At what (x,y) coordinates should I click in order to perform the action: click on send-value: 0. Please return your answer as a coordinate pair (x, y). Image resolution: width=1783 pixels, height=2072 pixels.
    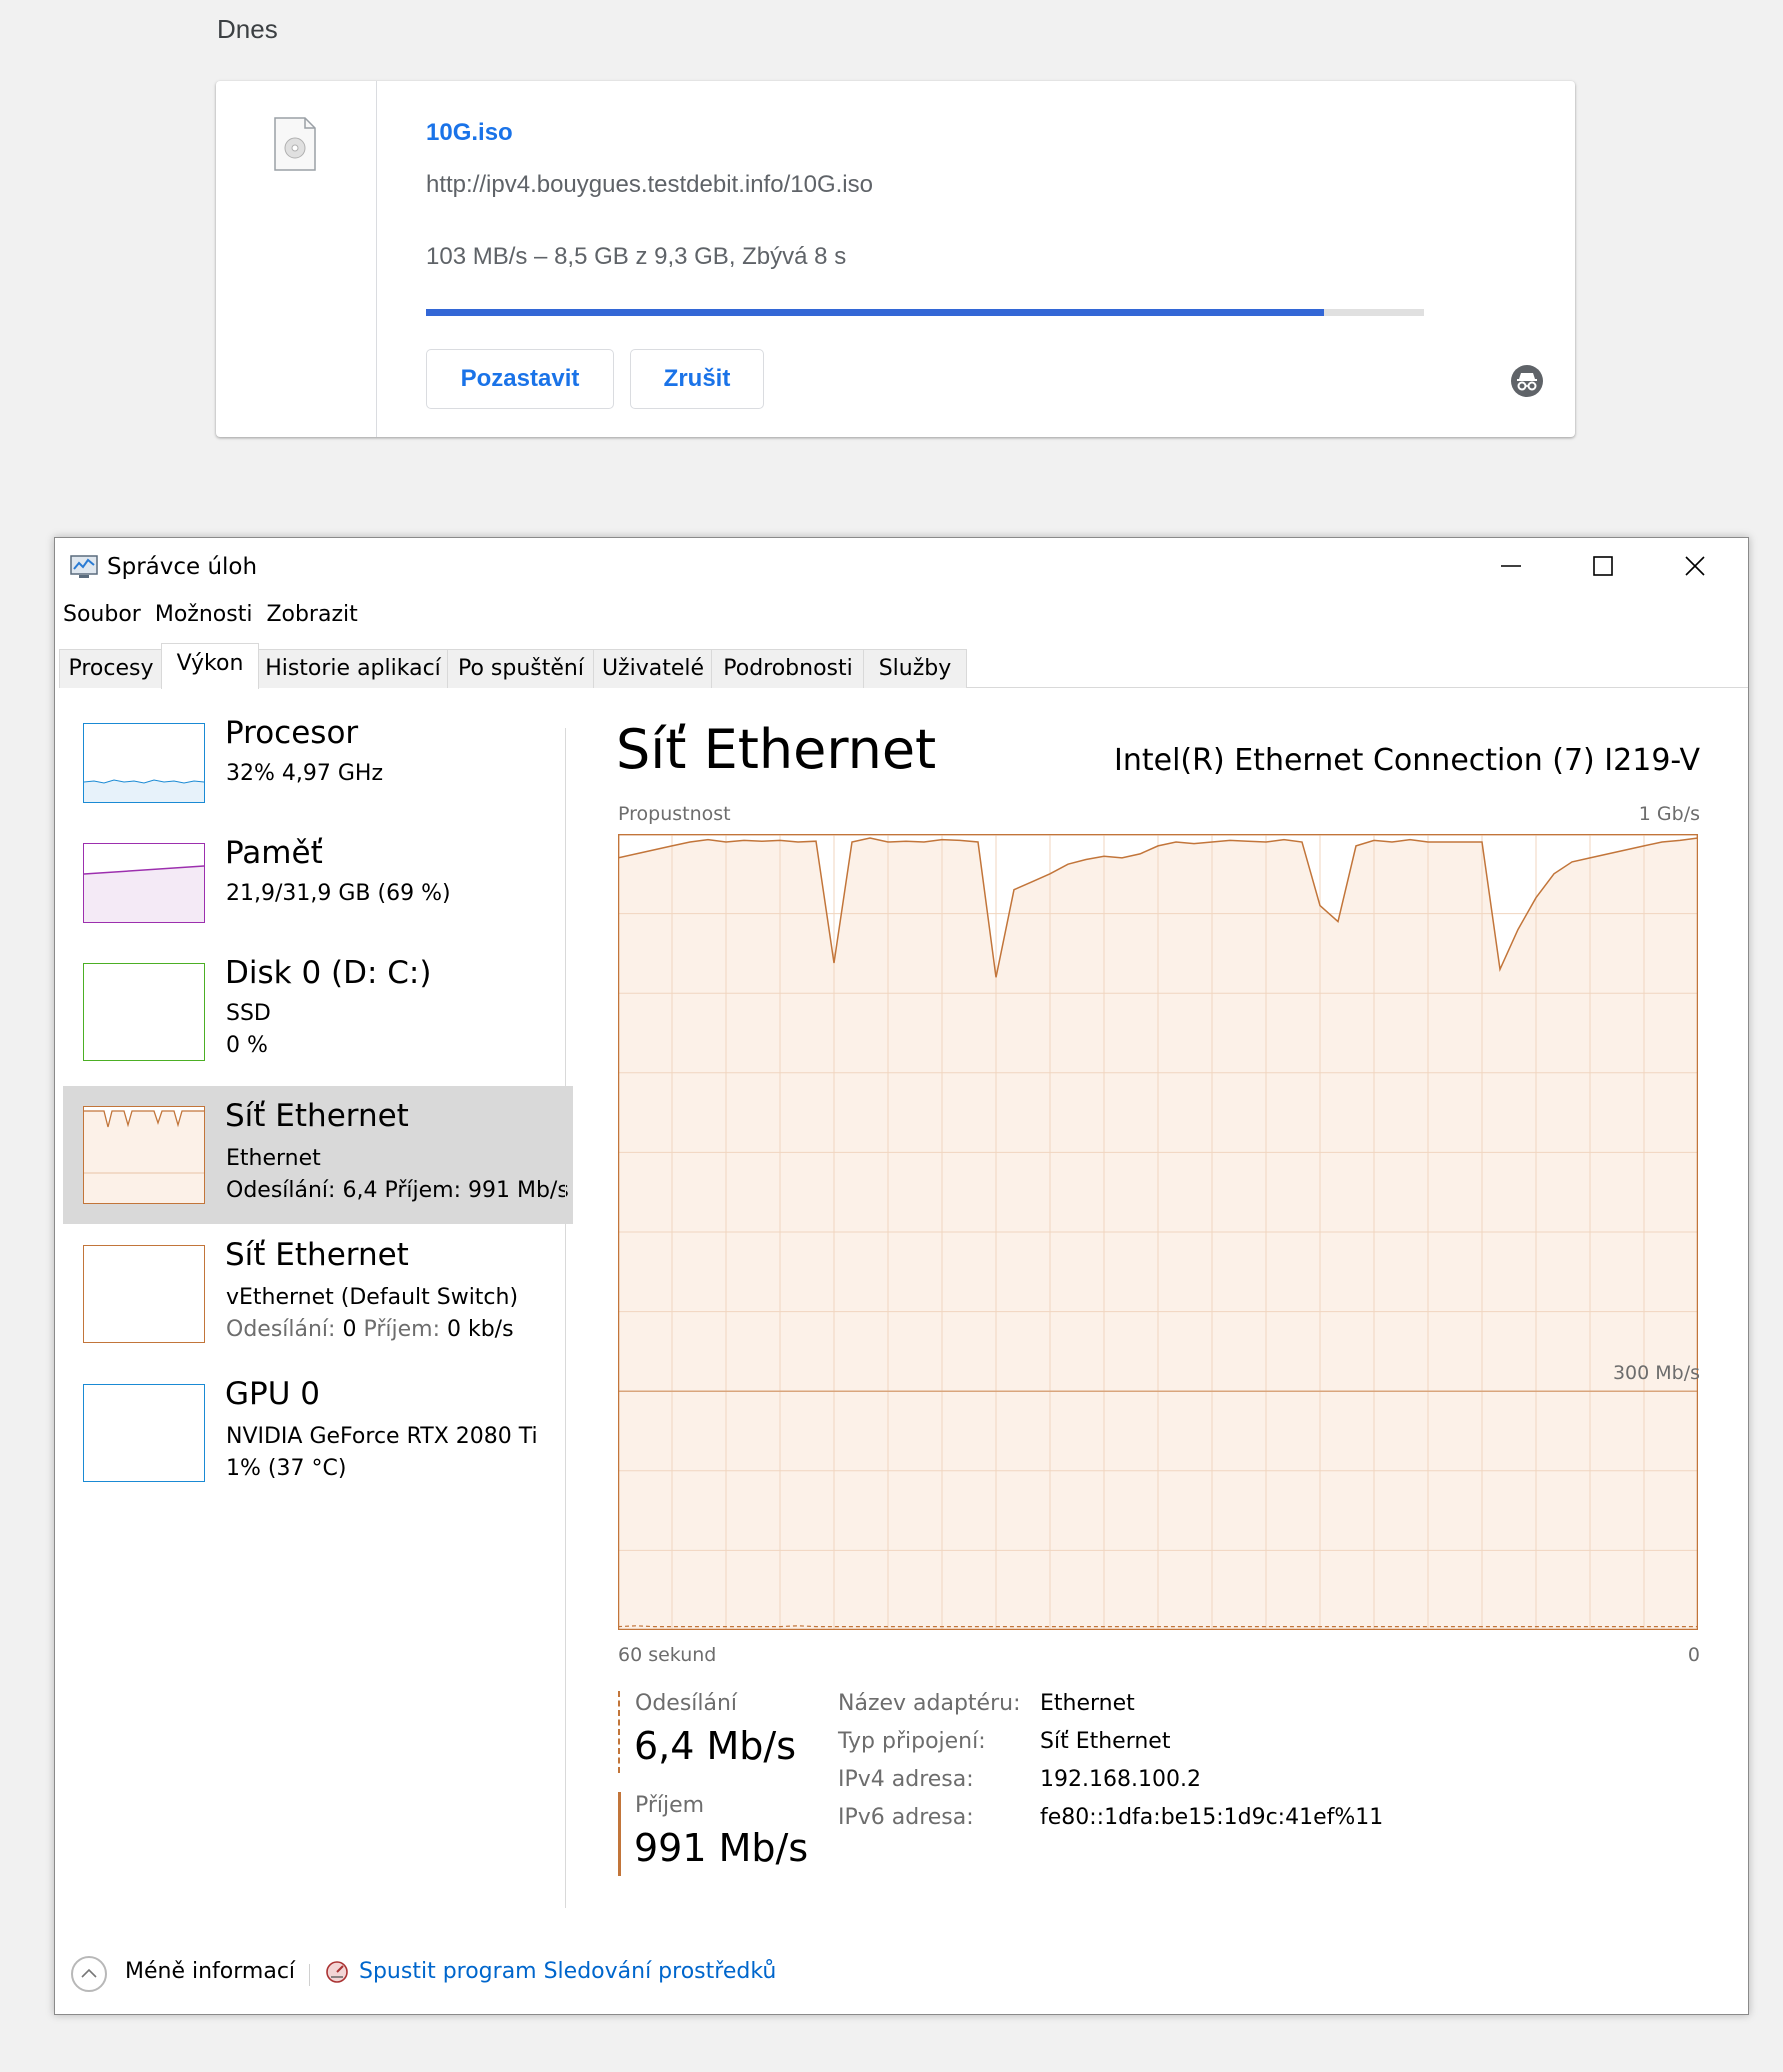
    Looking at the image, I should click on (349, 1329).